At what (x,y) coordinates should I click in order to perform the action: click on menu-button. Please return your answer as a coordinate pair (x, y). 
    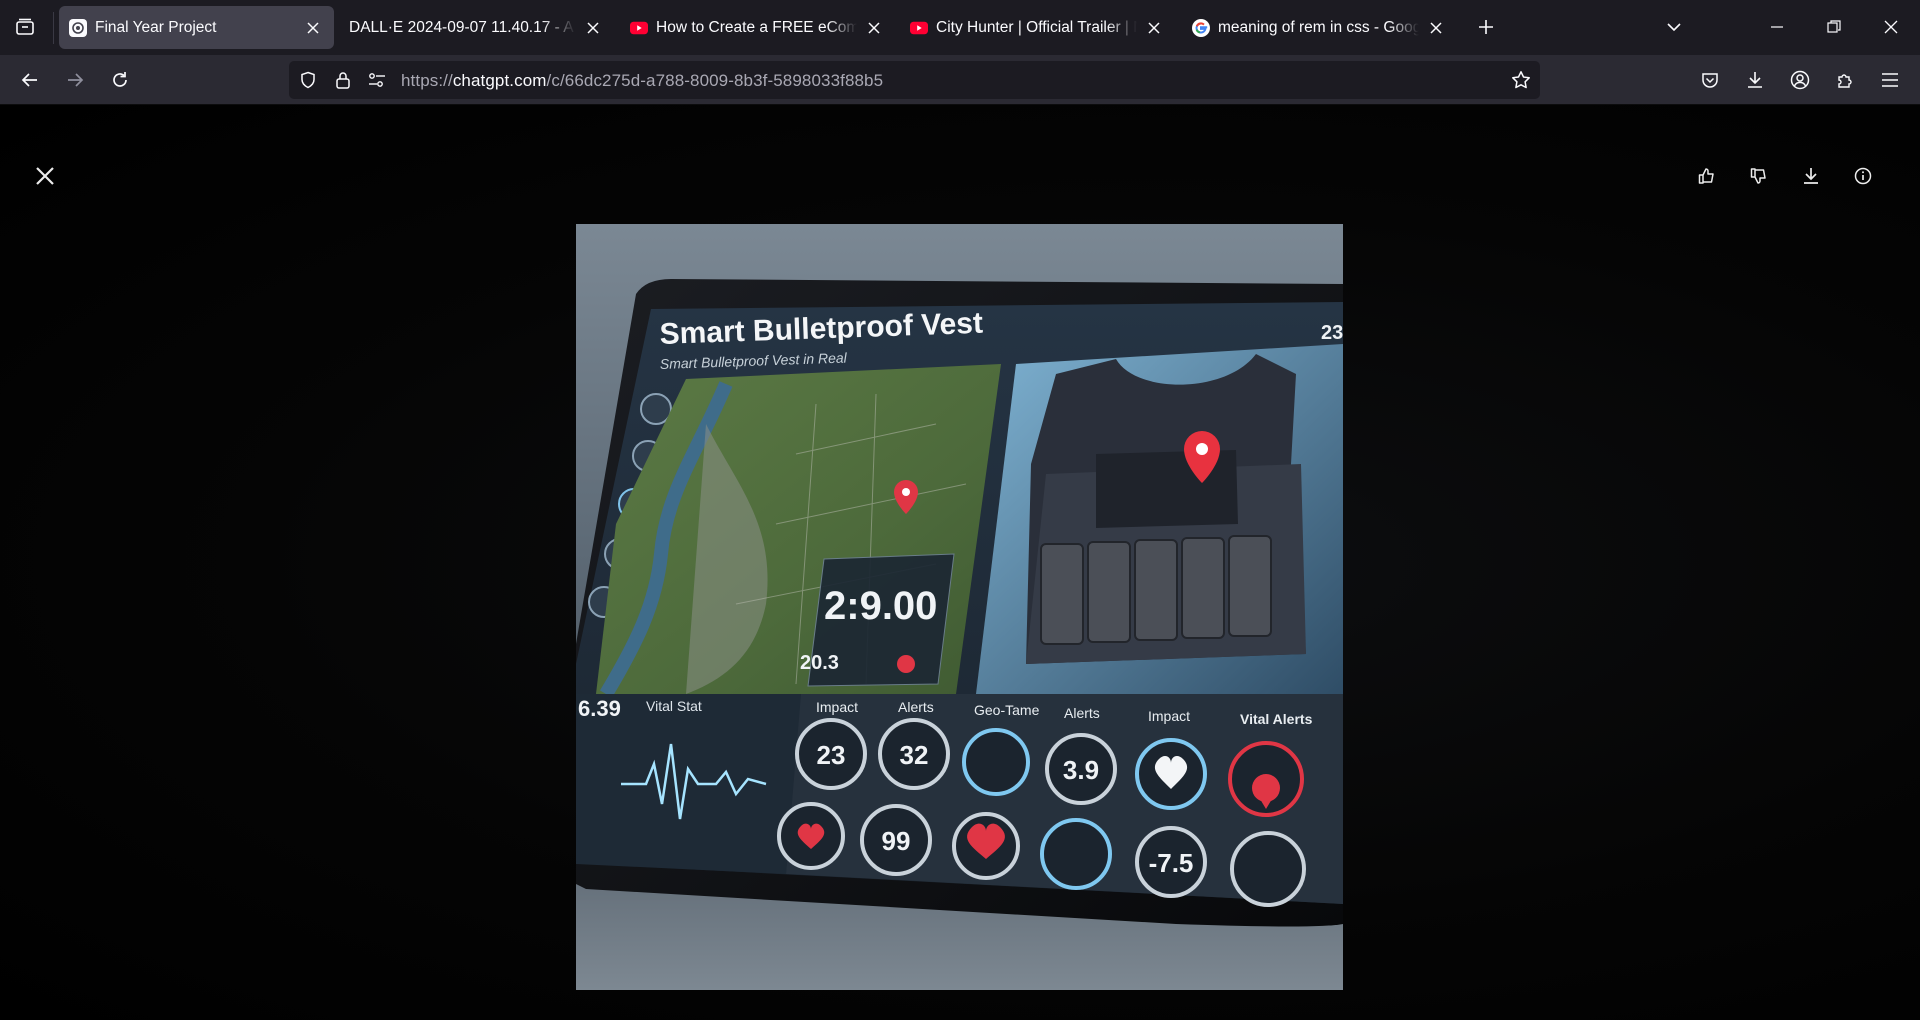
    Looking at the image, I should click on (1890, 80).